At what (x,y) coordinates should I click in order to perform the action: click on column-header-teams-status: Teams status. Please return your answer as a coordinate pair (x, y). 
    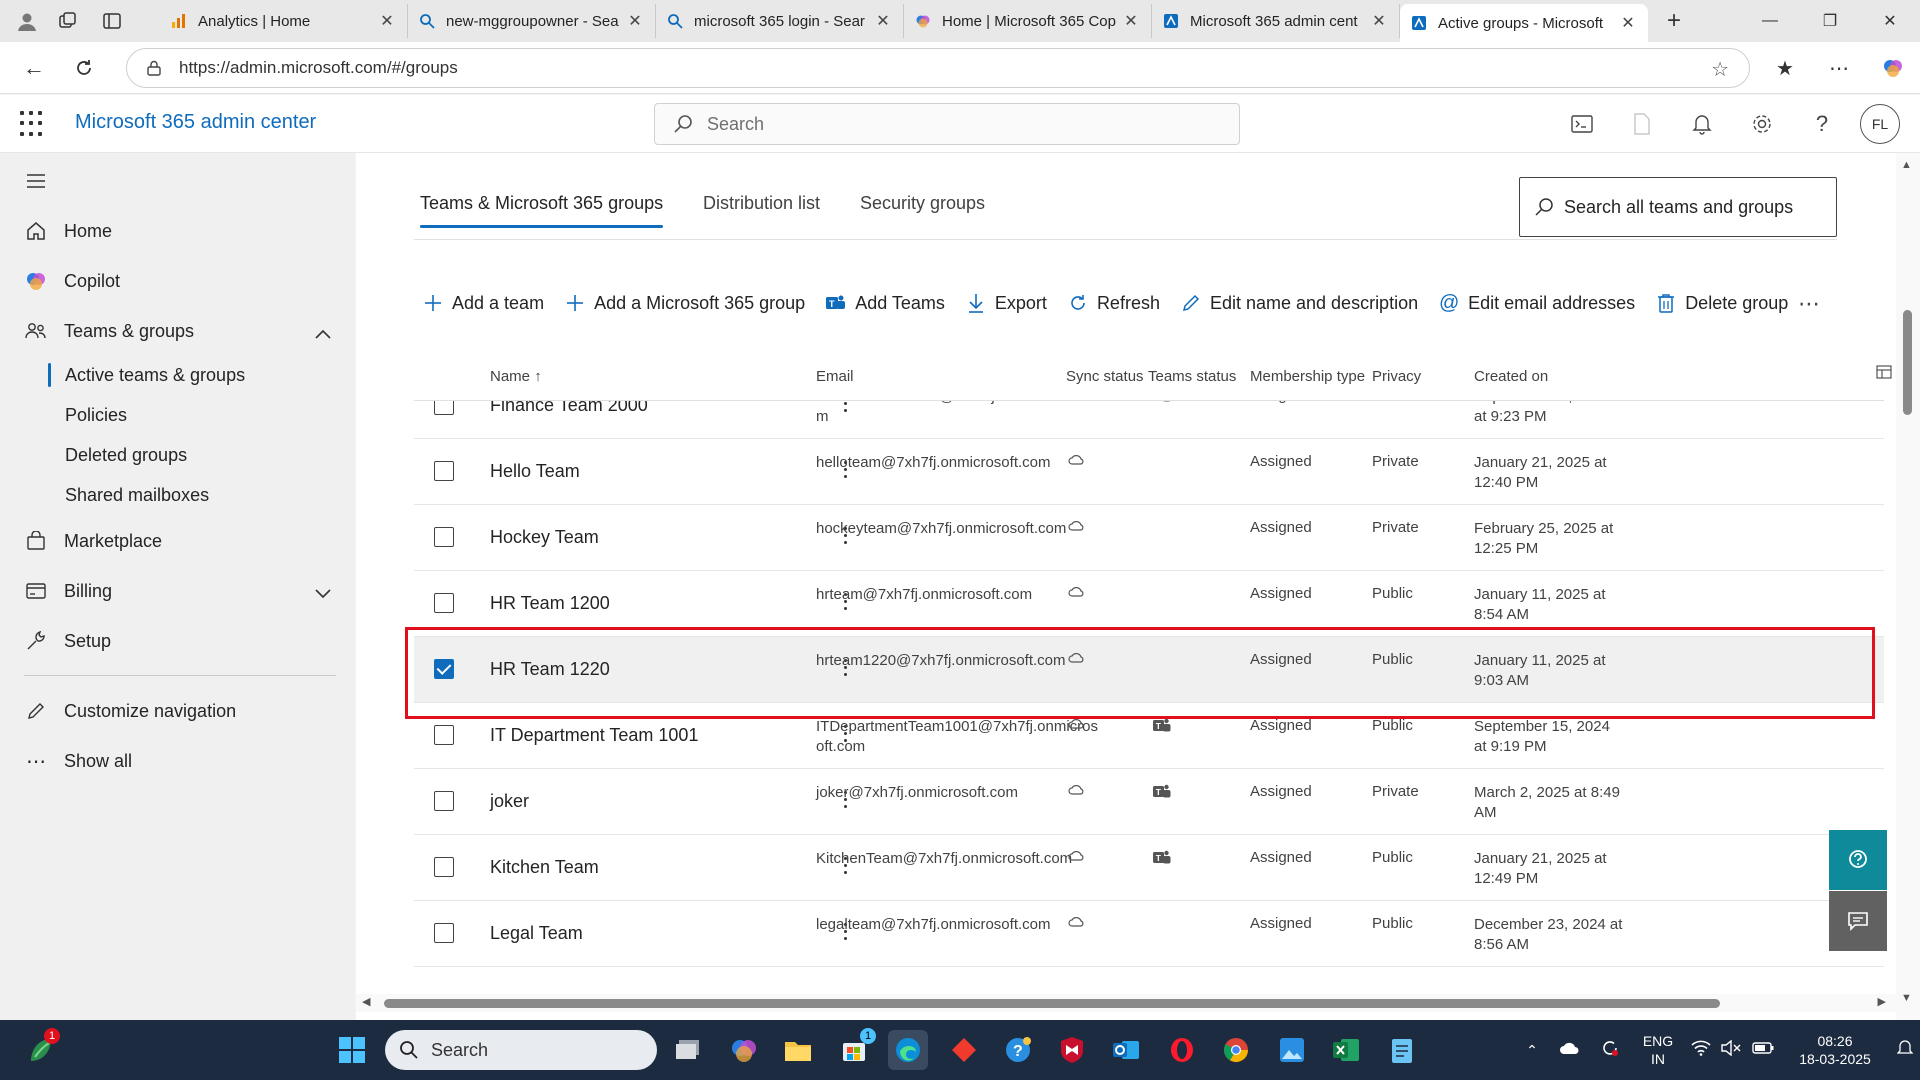
    Looking at the image, I should click on (1192, 376).